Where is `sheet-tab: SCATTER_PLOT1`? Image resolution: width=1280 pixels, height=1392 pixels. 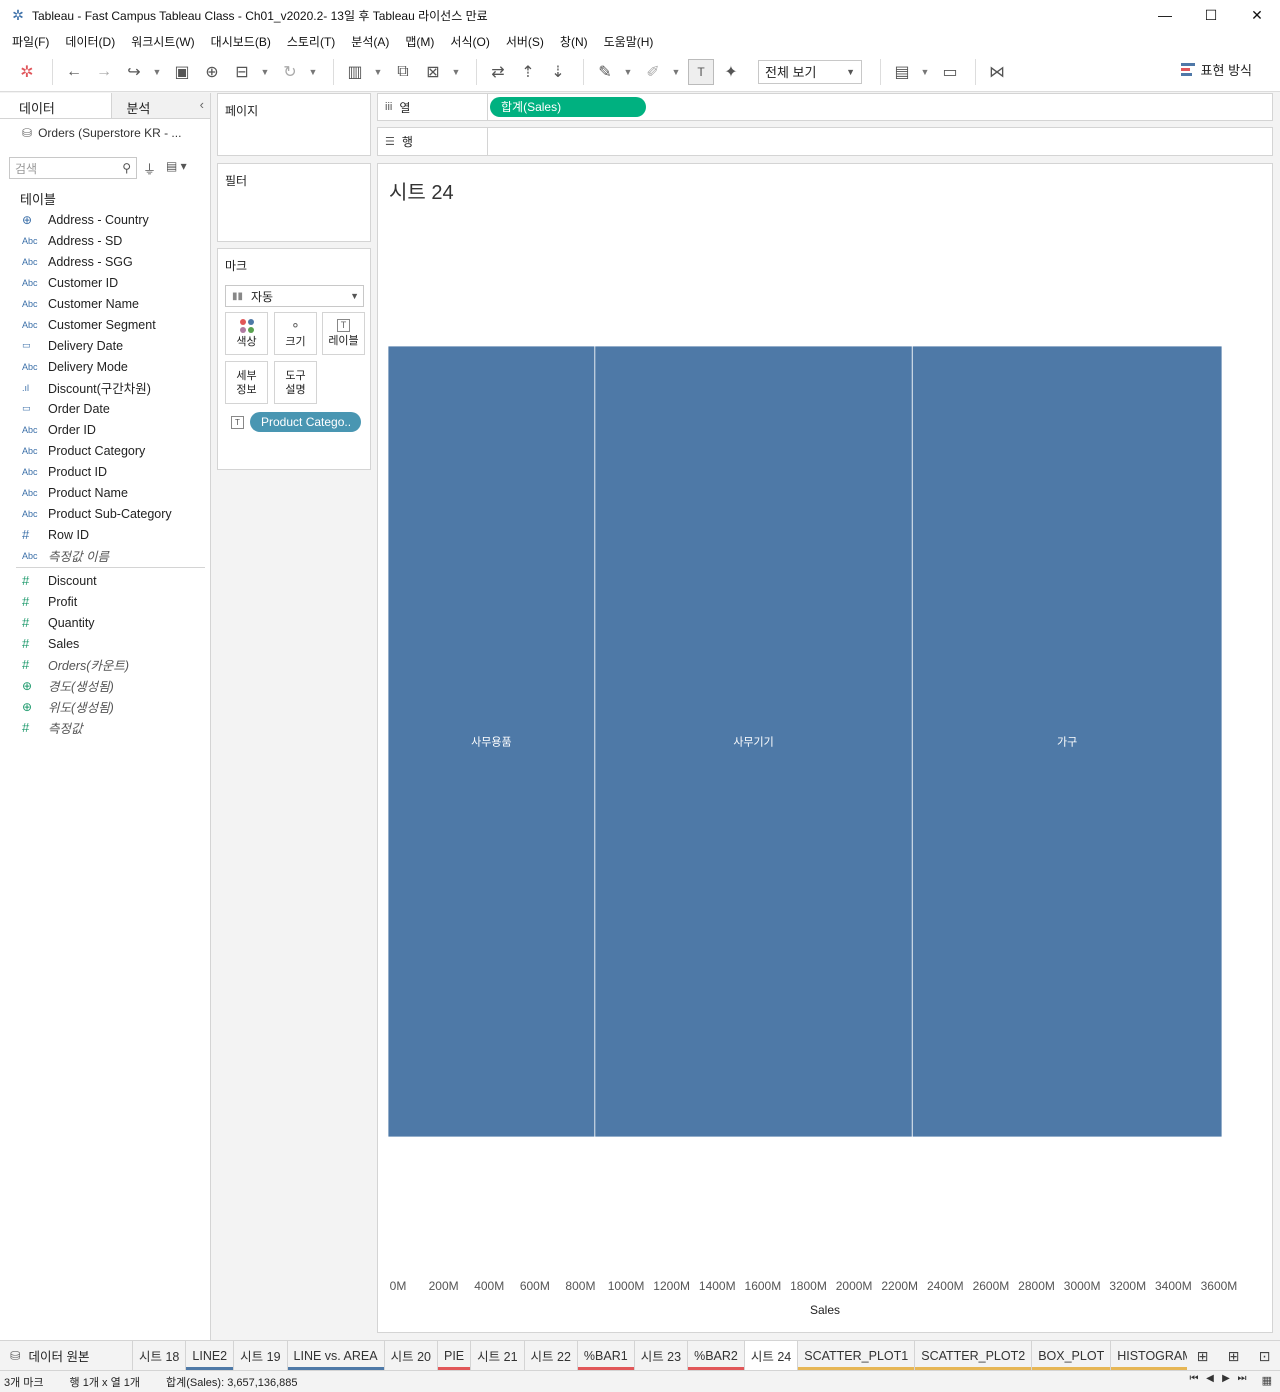
sheet-tab: SCATTER_PLOT1 is located at coordinates (857, 1355).